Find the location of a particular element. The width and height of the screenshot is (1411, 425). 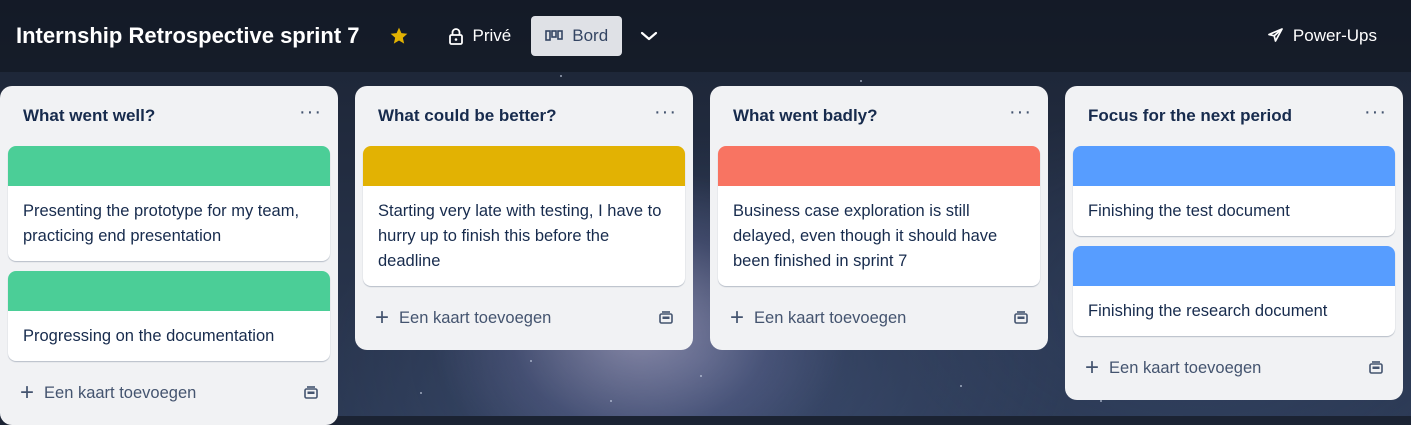

list-title: What went badly? is located at coordinates (805, 116).